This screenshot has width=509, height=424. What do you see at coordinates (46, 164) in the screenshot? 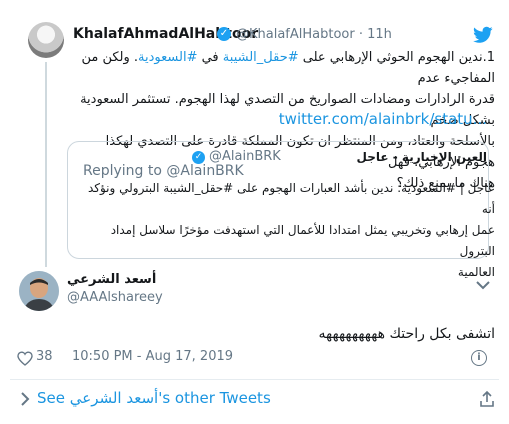
I see `thread-line` at bounding box center [46, 164].